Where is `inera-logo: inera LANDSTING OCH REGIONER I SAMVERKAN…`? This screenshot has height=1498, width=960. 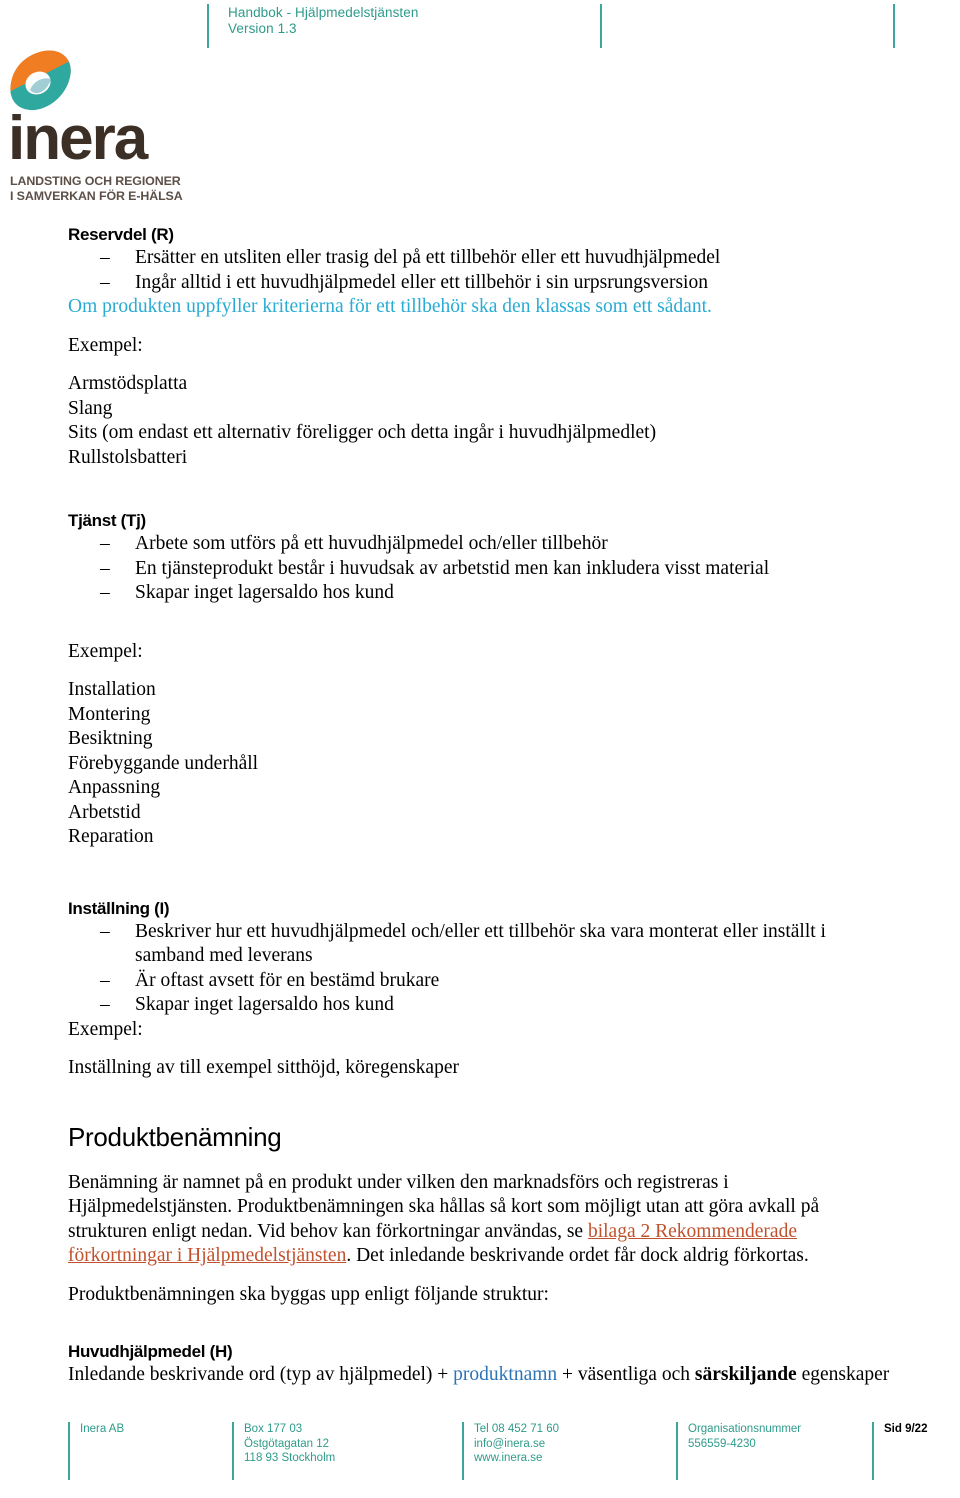
inera-logo: inera LANDSTING OCH REGIONER I SAMVERKAN… is located at coordinates (95, 126).